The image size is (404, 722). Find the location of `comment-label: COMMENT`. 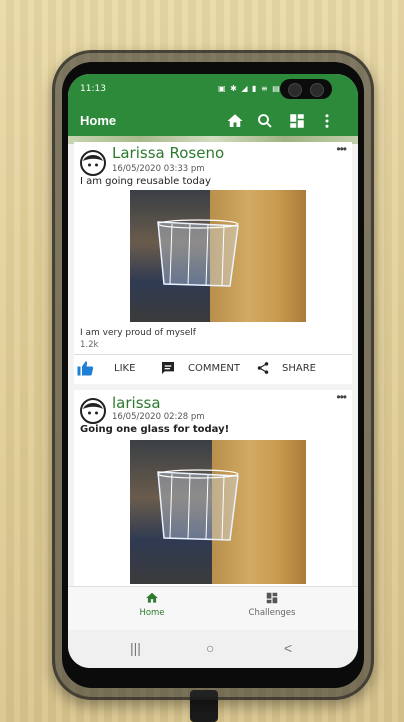

comment-label: COMMENT is located at coordinates (214, 368).